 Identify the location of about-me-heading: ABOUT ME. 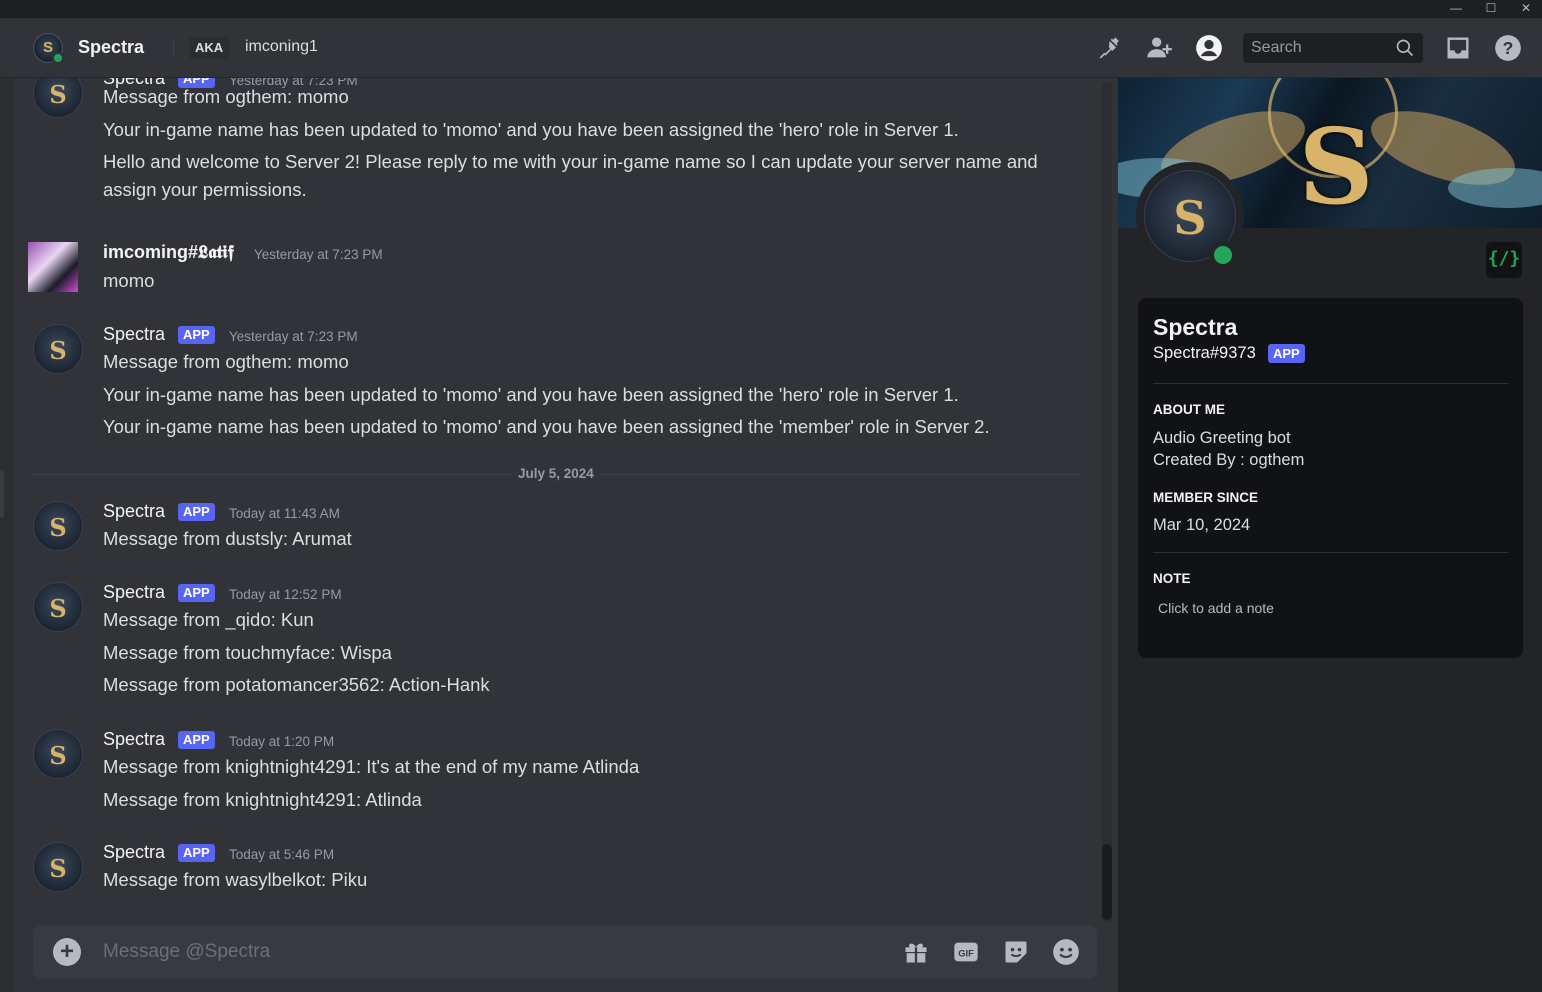
(1189, 409).